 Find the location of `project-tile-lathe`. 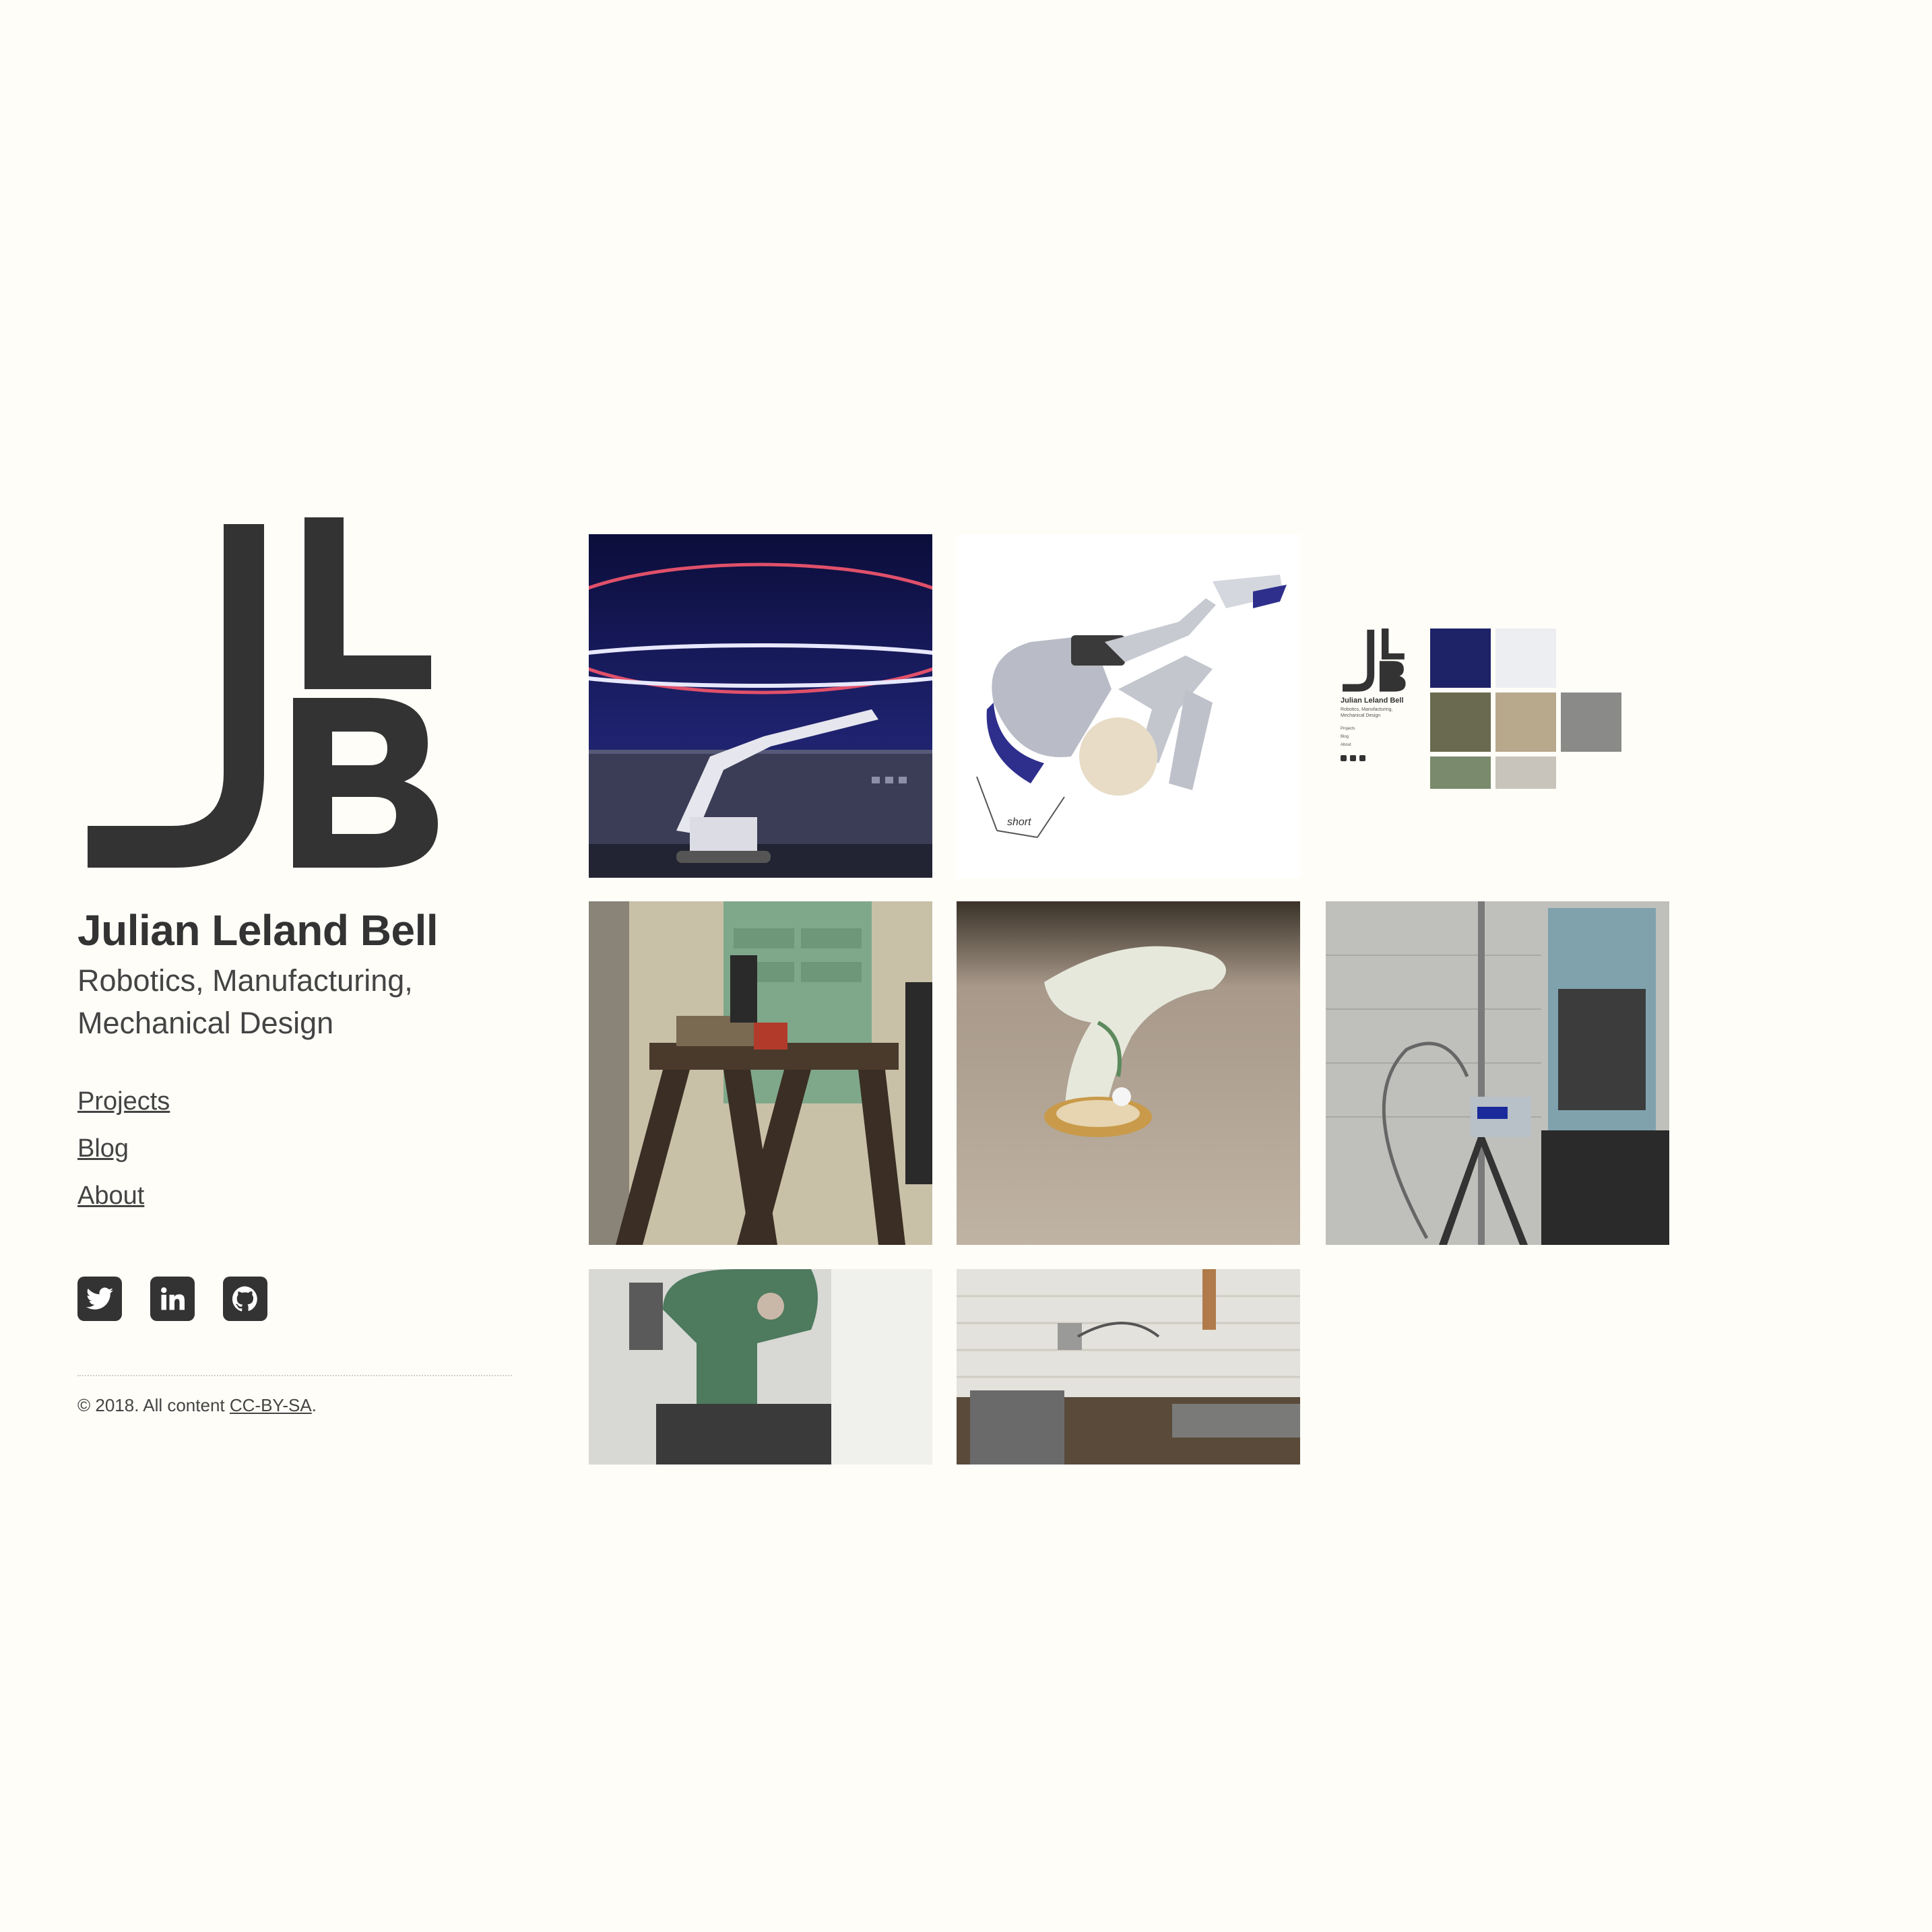

project-tile-lathe is located at coordinates (1128, 1366).